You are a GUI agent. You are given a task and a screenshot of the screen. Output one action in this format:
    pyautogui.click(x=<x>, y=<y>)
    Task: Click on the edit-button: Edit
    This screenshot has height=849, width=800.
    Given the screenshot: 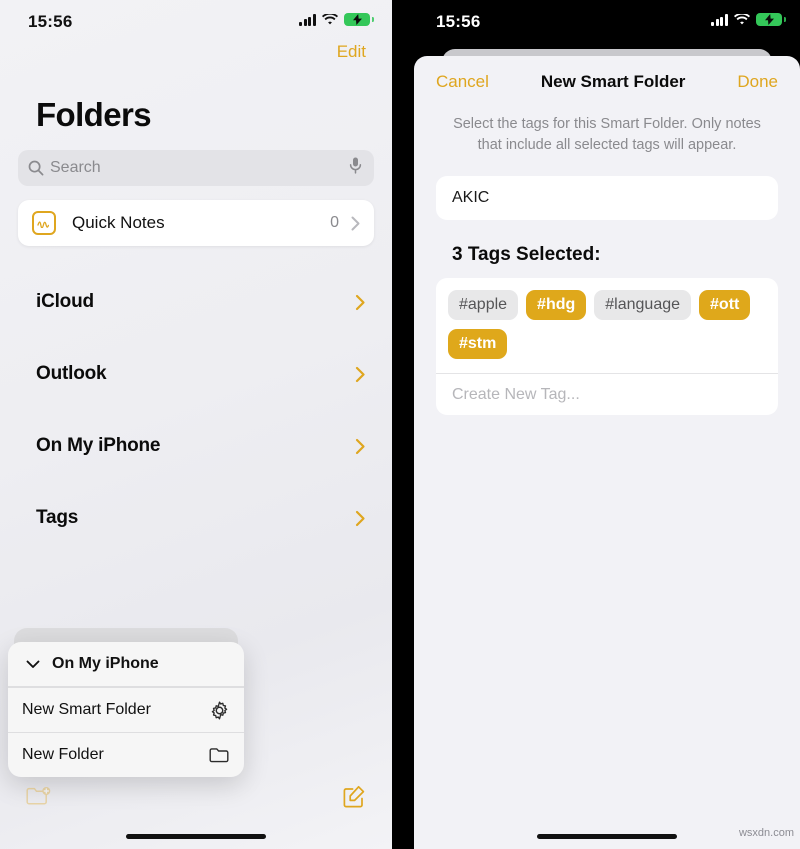 What is the action you would take?
    pyautogui.click(x=351, y=52)
    